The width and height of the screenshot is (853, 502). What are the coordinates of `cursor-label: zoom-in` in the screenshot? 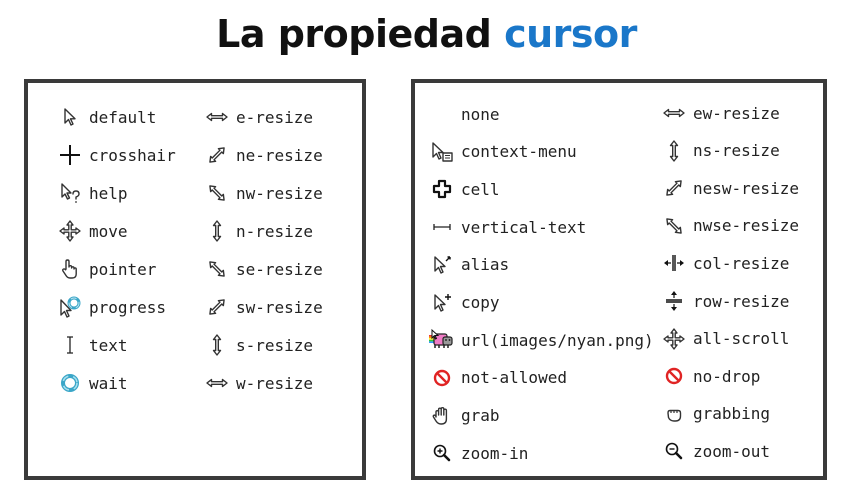 It's located at (495, 453).